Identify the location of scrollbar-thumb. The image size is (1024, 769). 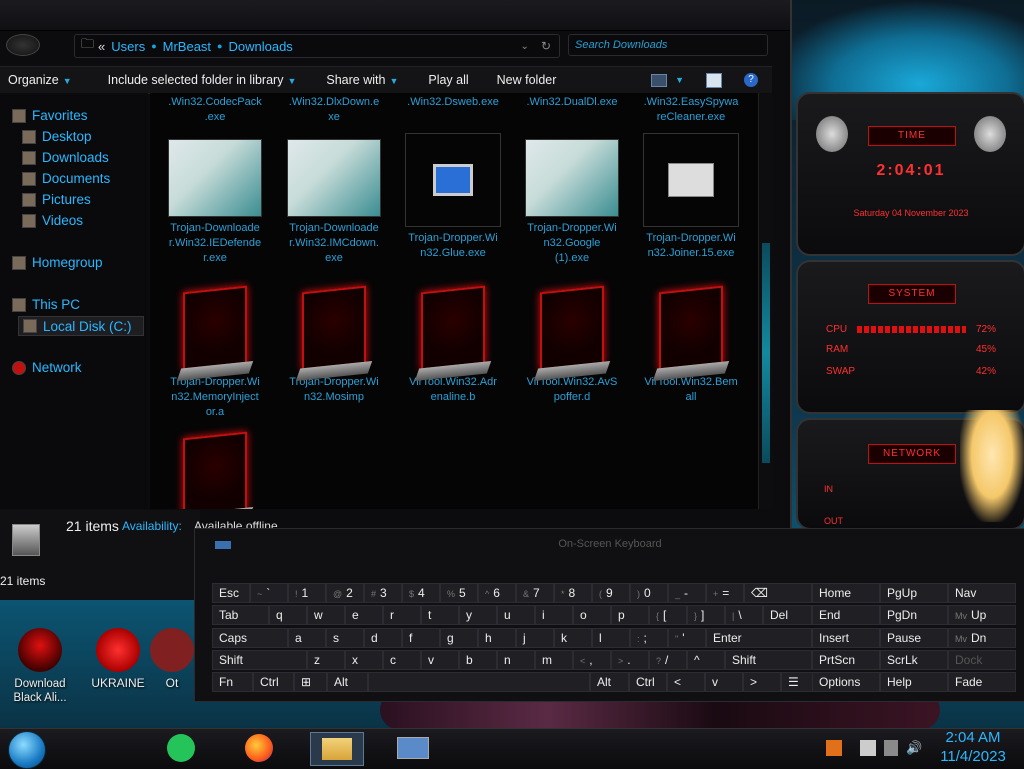
(766, 353).